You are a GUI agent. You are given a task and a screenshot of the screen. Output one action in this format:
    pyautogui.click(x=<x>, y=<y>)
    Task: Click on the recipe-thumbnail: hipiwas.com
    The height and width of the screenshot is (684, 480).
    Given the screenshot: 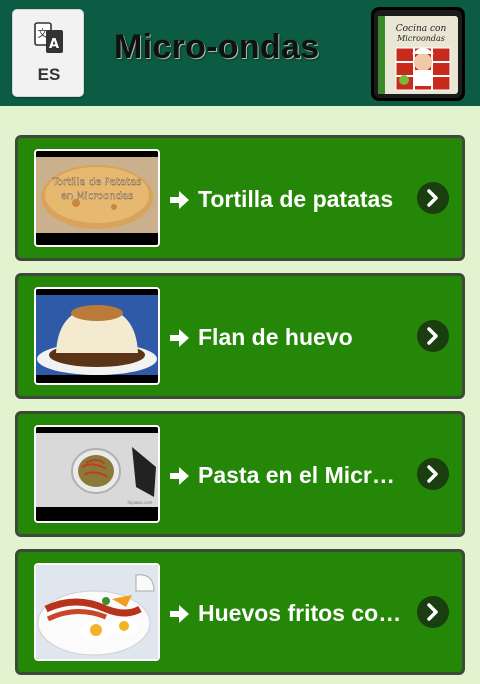 What is the action you would take?
    pyautogui.click(x=97, y=474)
    